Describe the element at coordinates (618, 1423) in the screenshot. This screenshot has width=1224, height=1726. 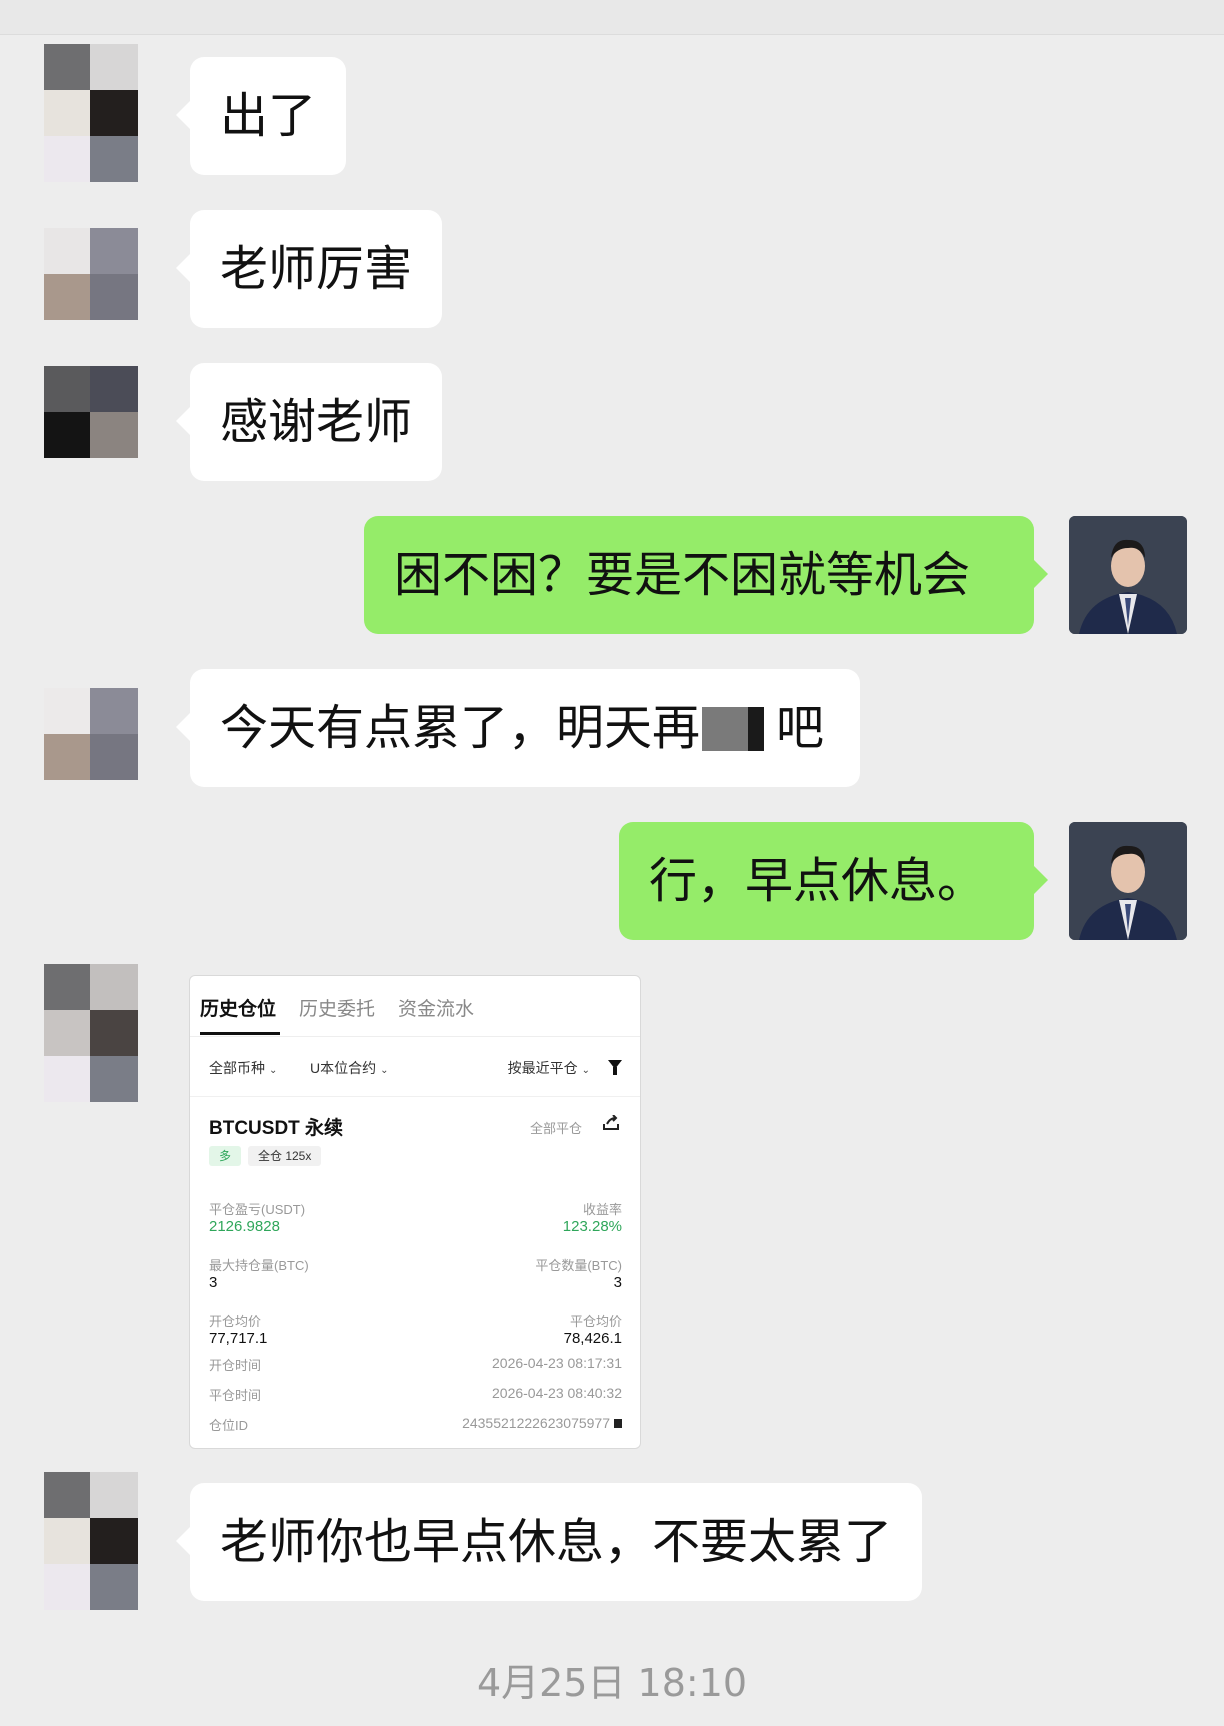
I see `copy-icon` at that location.